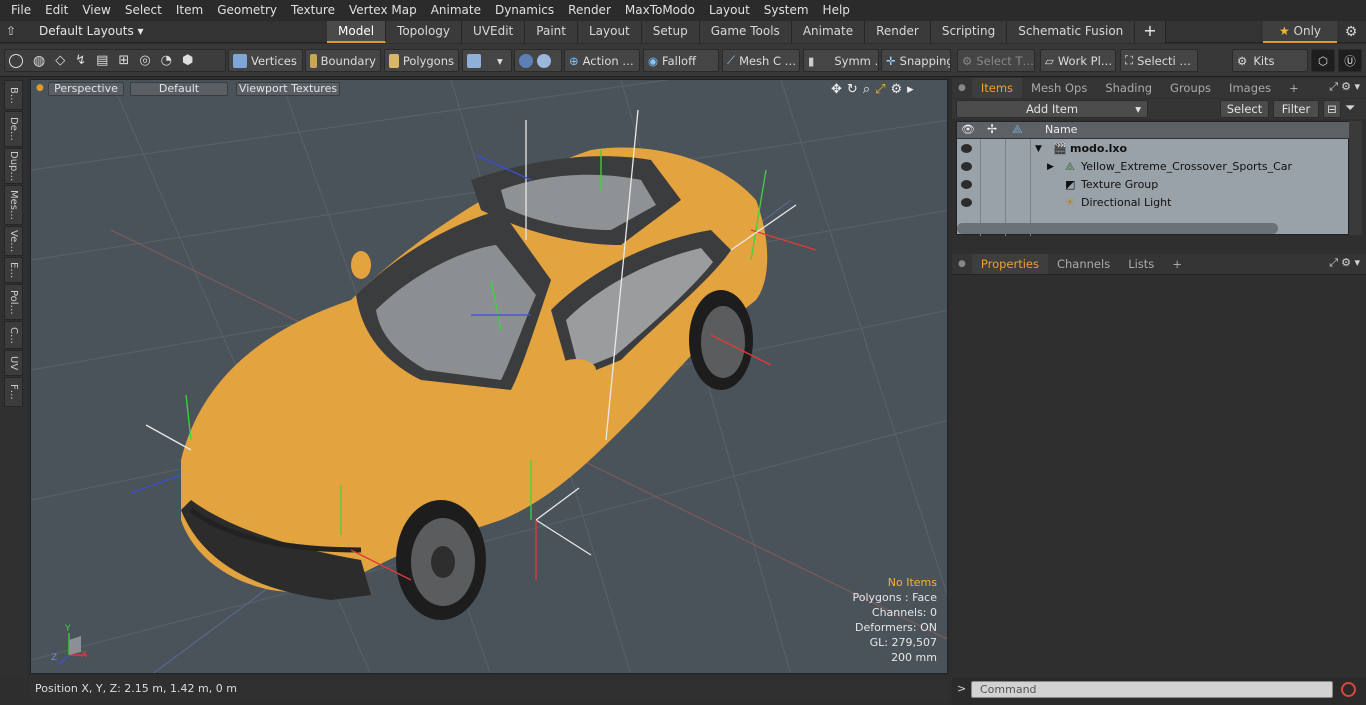 The image size is (1366, 705). What do you see at coordinates (86, 89) in the screenshot?
I see `perspective-view-button: Perspective` at bounding box center [86, 89].